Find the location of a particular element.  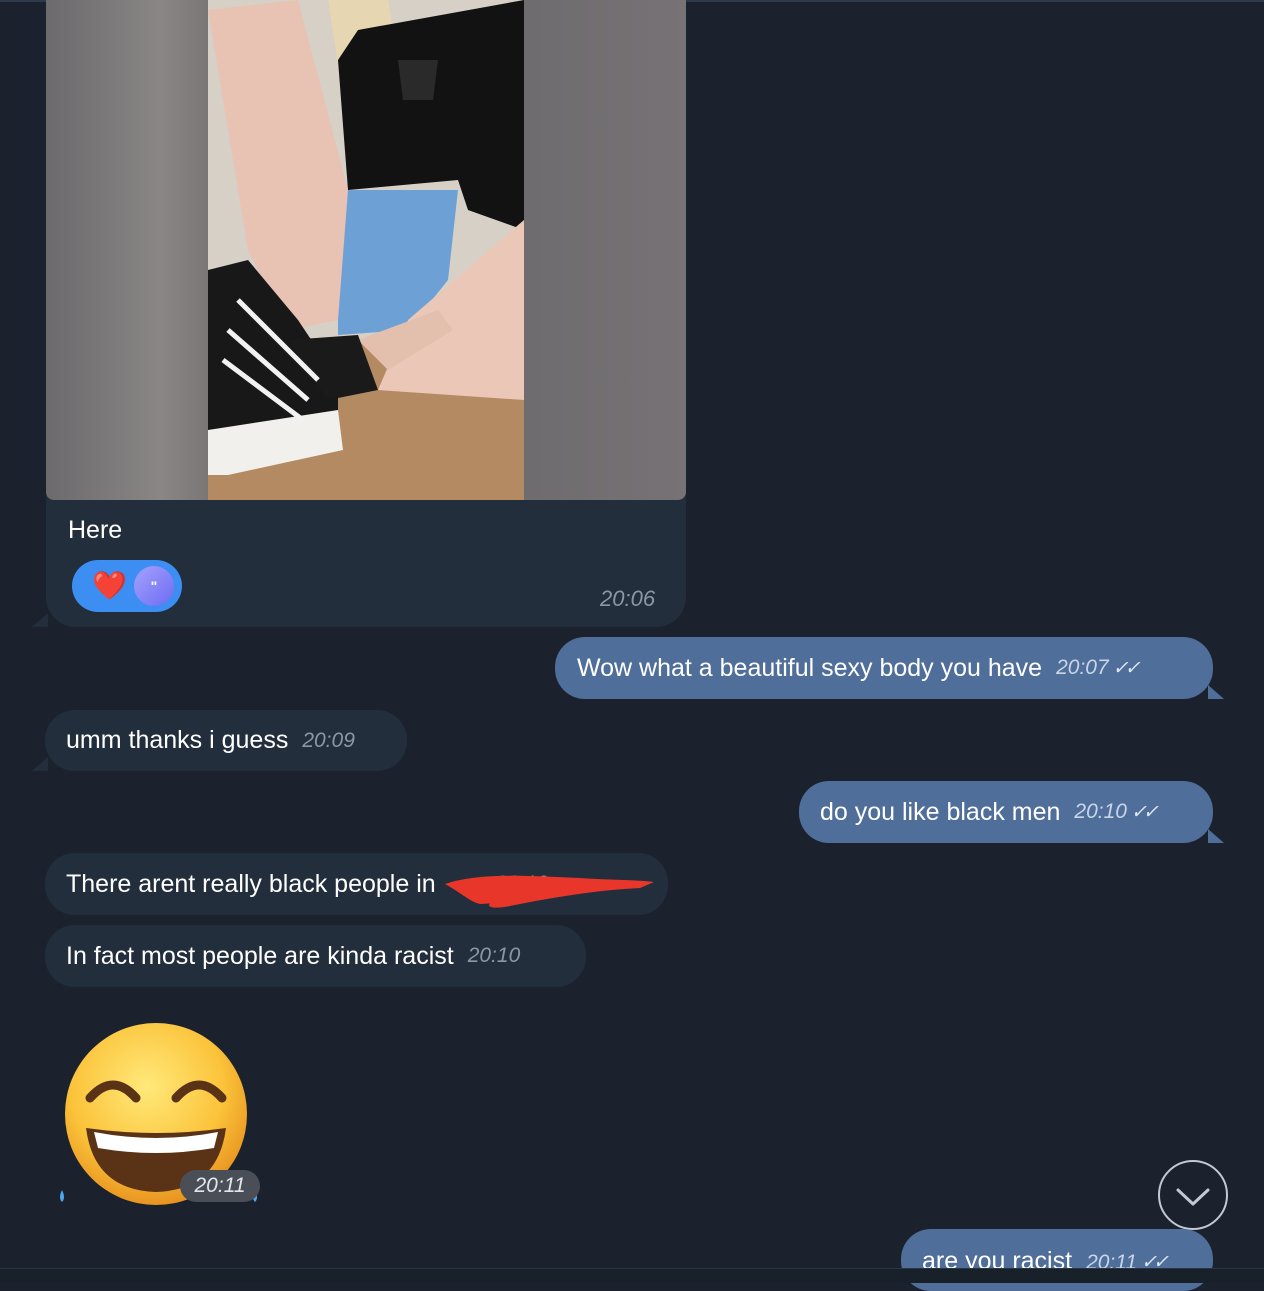

reaction-button: ❤️ " is located at coordinates (127, 586).